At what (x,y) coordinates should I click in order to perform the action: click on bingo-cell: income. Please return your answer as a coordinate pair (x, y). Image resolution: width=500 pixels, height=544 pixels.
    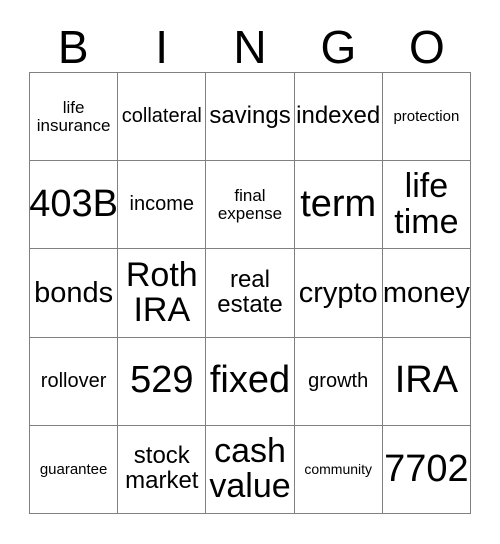
    Looking at the image, I should click on (162, 205).